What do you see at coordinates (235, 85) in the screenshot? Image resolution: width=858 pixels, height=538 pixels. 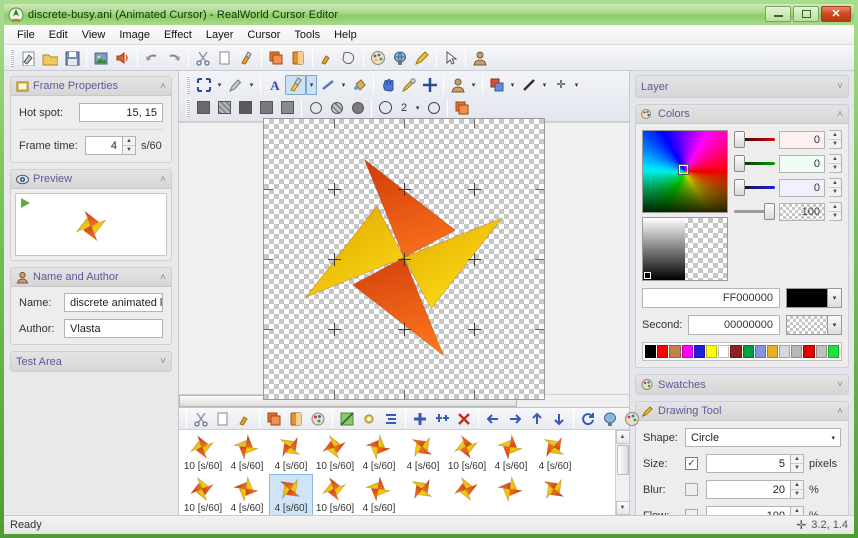 I see `pencil-icon` at bounding box center [235, 85].